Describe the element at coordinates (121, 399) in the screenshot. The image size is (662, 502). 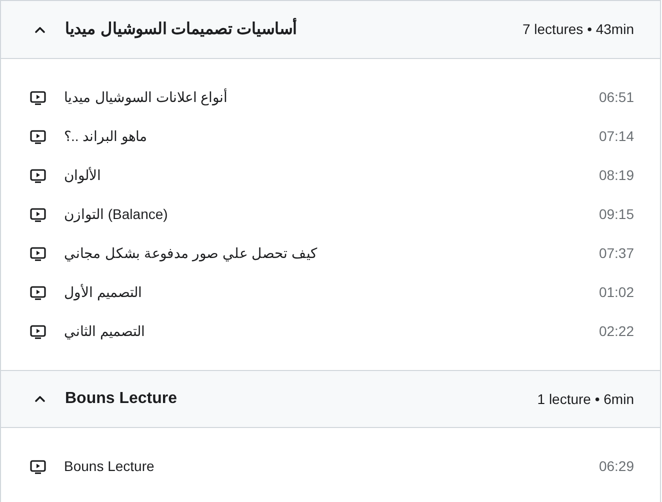
I see `section-title: Bouns Lecture` at that location.